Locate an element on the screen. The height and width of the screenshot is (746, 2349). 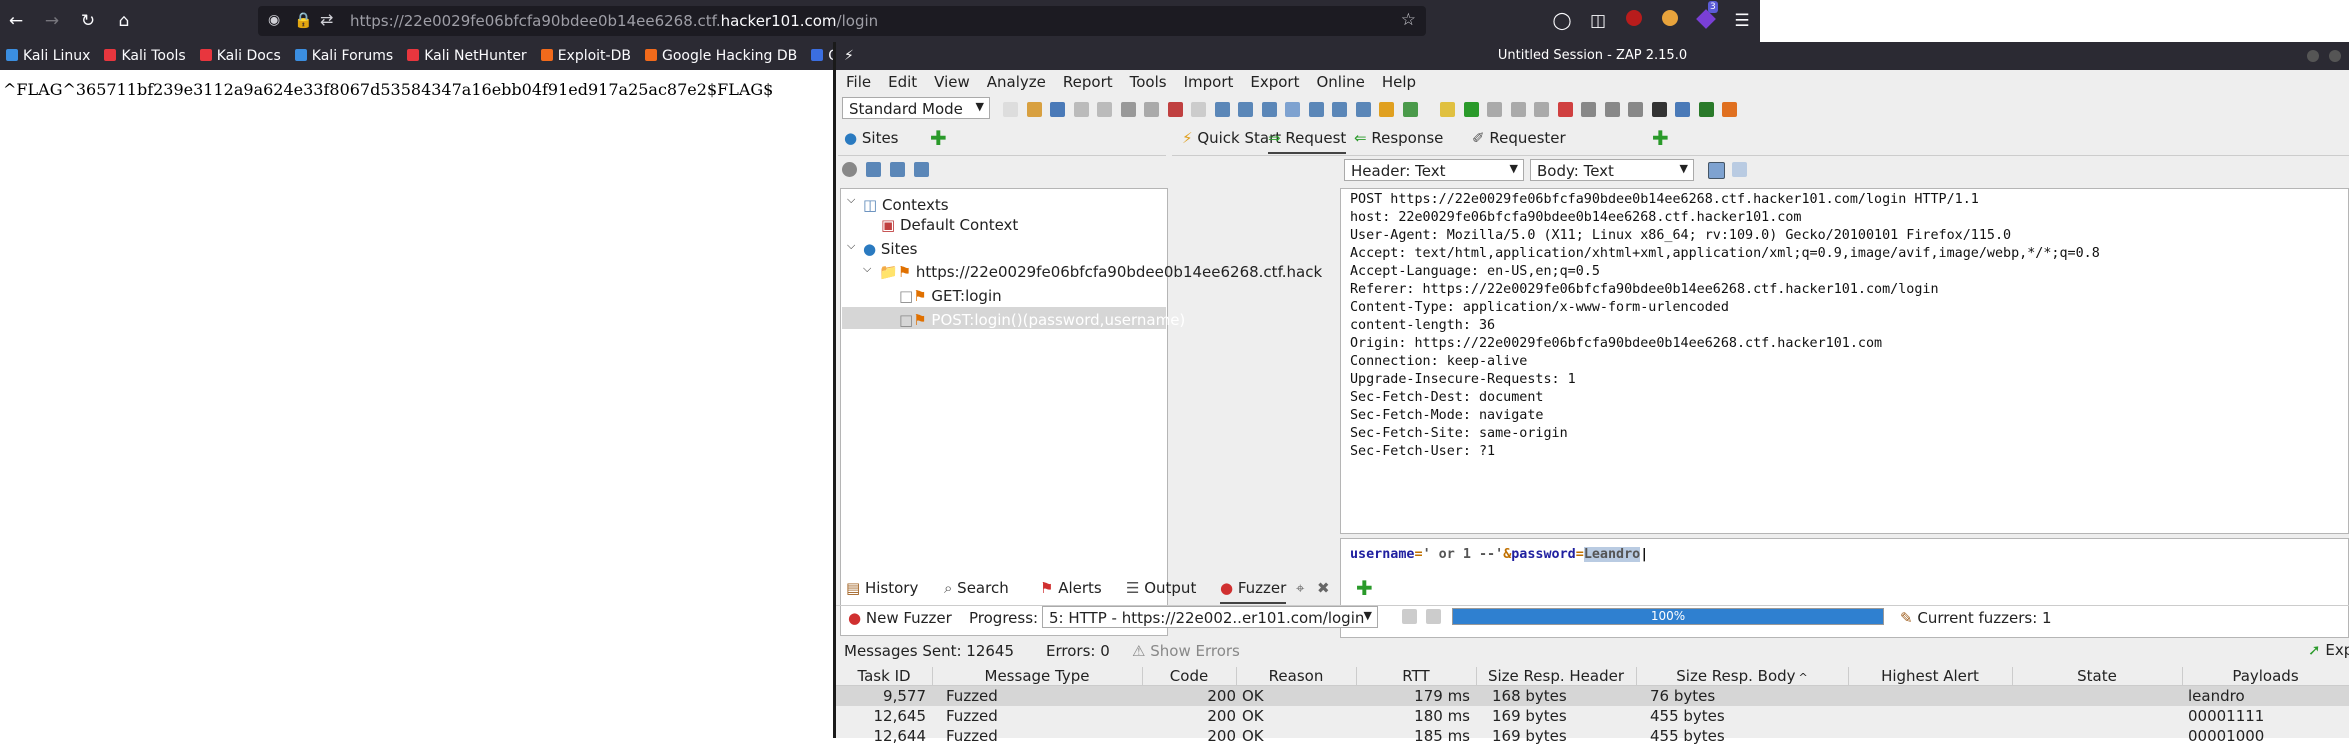
menu-edit: Edit is located at coordinates (902, 82).